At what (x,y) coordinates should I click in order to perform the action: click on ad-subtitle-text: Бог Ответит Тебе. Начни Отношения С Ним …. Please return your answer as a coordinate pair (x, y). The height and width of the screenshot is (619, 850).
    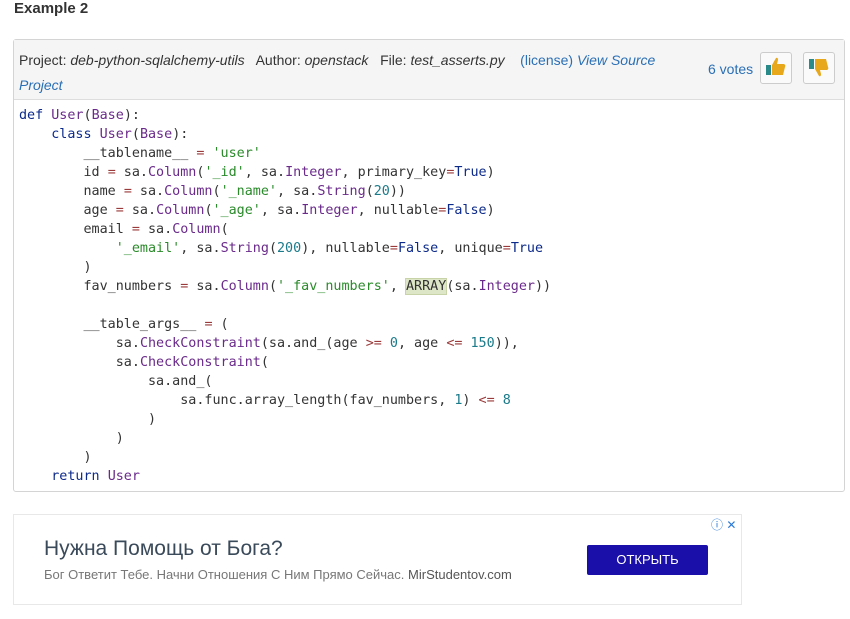
    Looking at the image, I should click on (224, 574).